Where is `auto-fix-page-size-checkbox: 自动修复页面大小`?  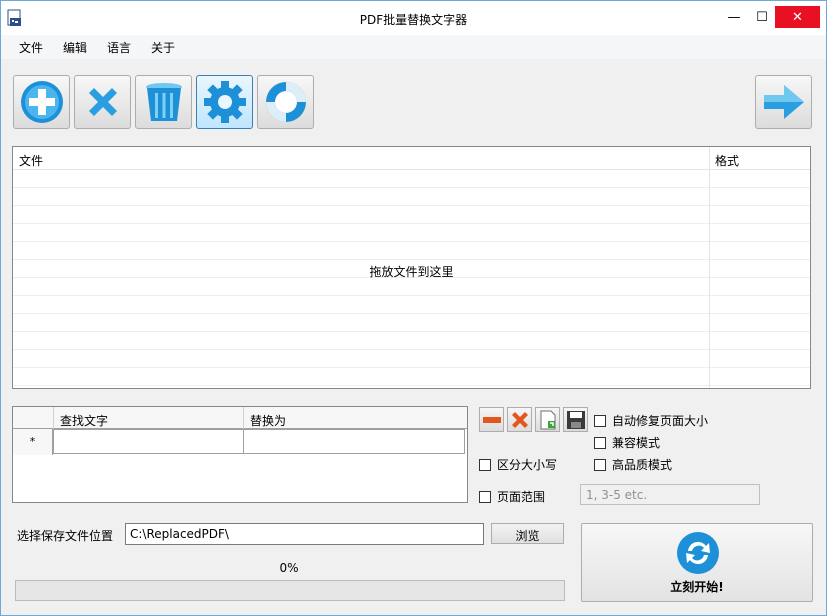 auto-fix-page-size-checkbox: 自动修复页面大小 is located at coordinates (651, 420).